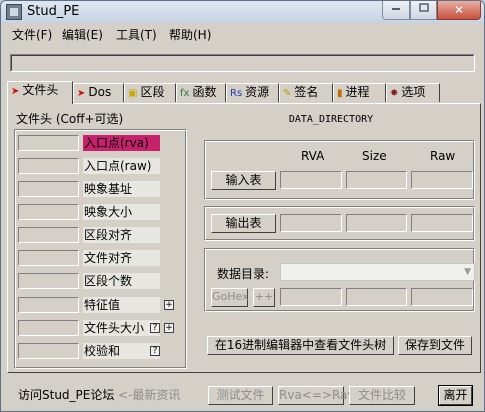 The height and width of the screenshot is (412, 485). What do you see at coordinates (313, 156) in the screenshot?
I see `col-rva: RVA` at bounding box center [313, 156].